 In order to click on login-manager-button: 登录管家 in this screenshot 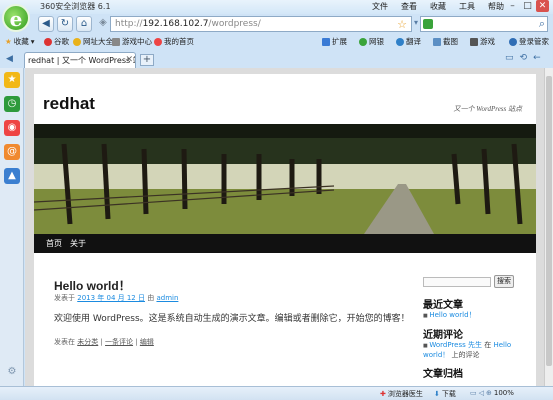, I will do `click(529, 41)`.